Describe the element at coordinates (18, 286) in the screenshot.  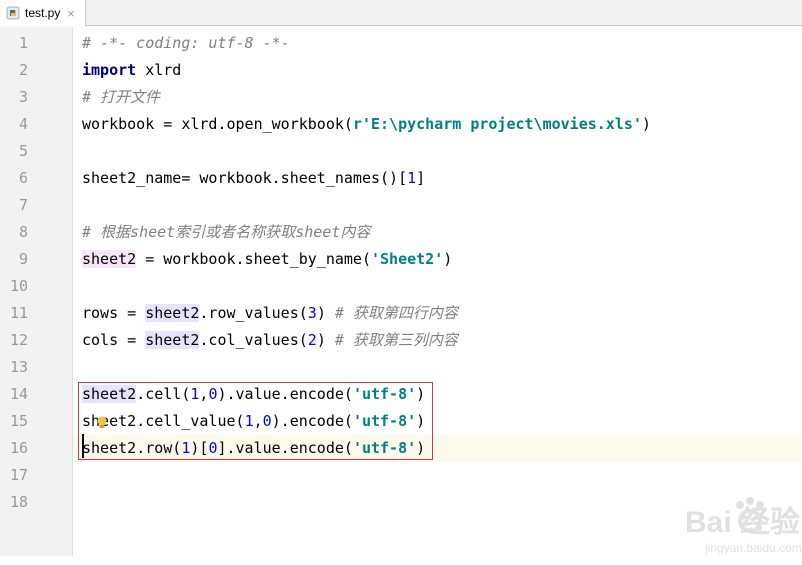
I see `line-number: 10` at that location.